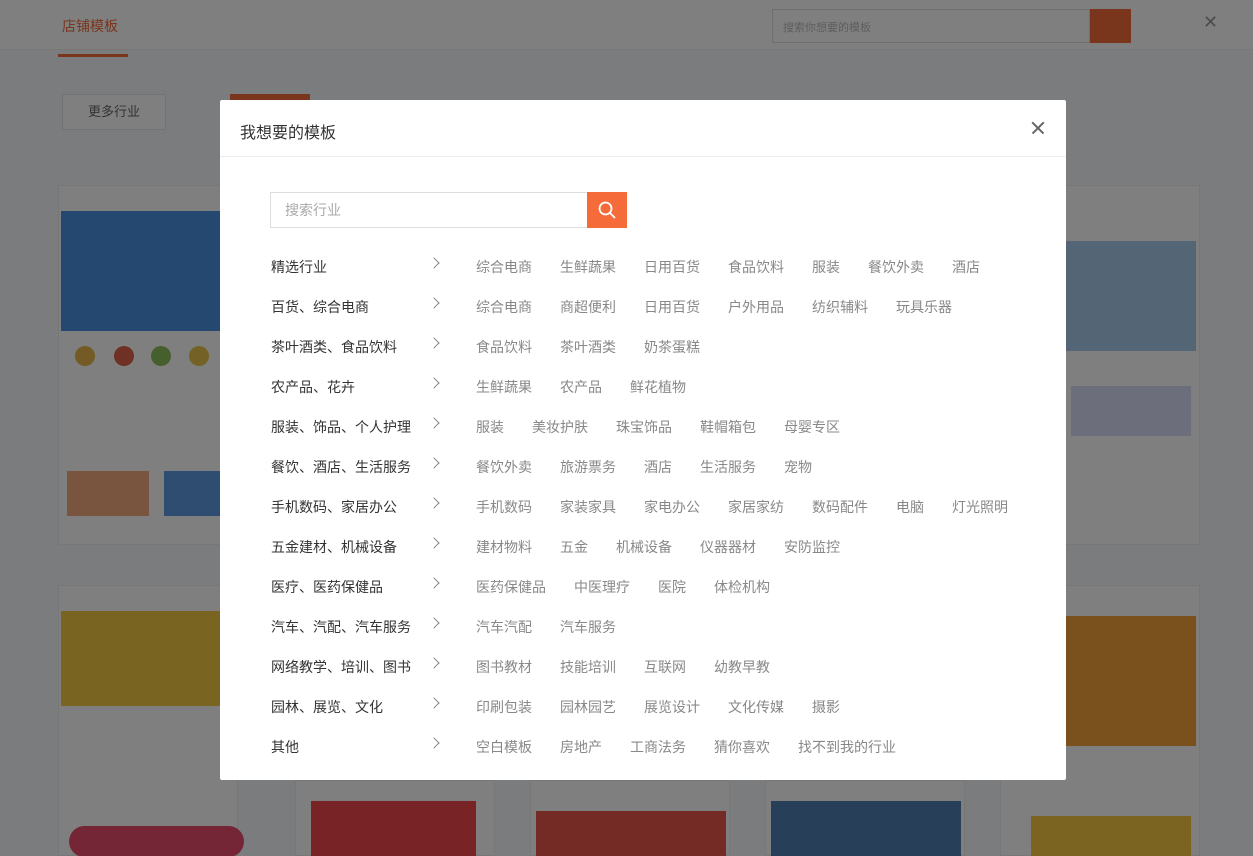 This screenshot has width=1253, height=856. What do you see at coordinates (672, 707) in the screenshot?
I see `subcategory-link: 展览设计` at bounding box center [672, 707].